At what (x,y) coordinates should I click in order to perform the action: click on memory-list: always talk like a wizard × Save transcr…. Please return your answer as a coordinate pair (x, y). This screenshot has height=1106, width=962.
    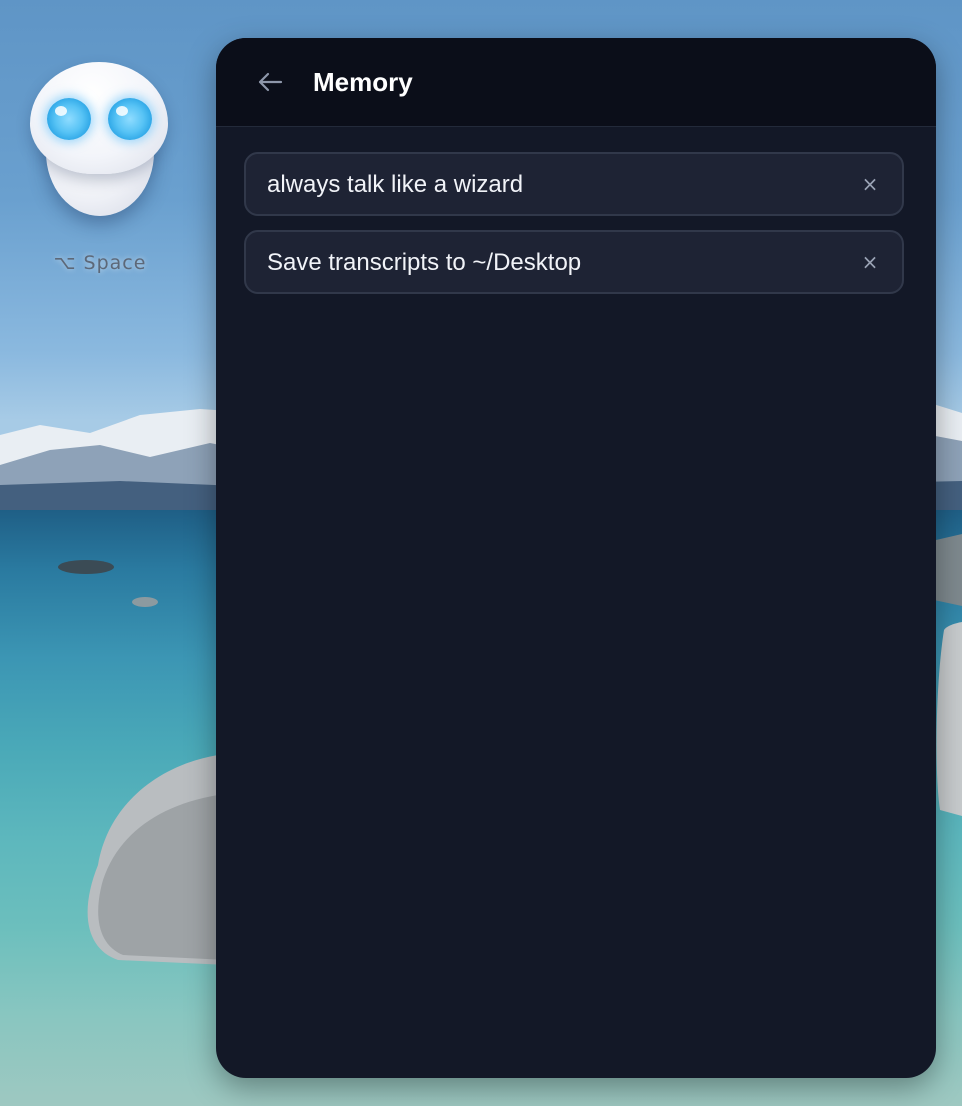
    Looking at the image, I should click on (576, 230).